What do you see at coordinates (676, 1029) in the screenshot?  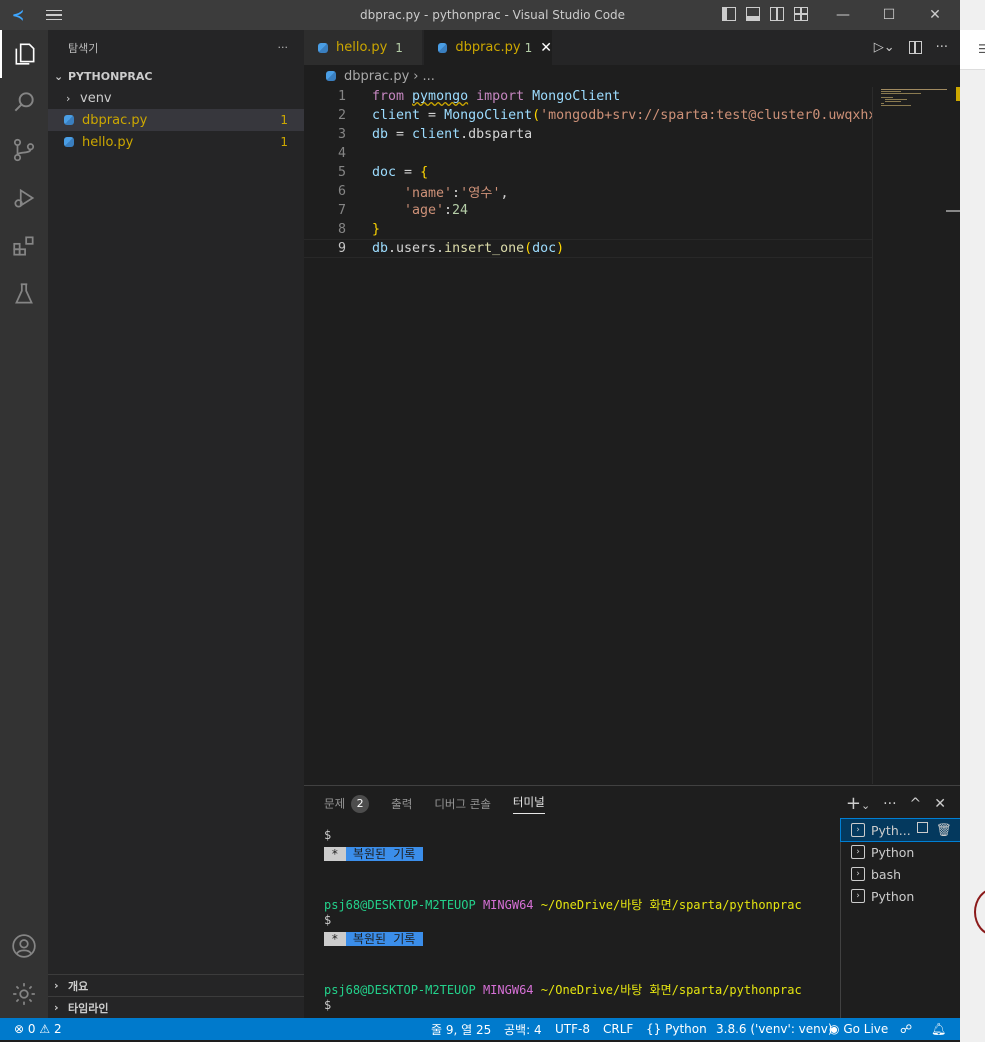 I see `language-mode: {} Python` at bounding box center [676, 1029].